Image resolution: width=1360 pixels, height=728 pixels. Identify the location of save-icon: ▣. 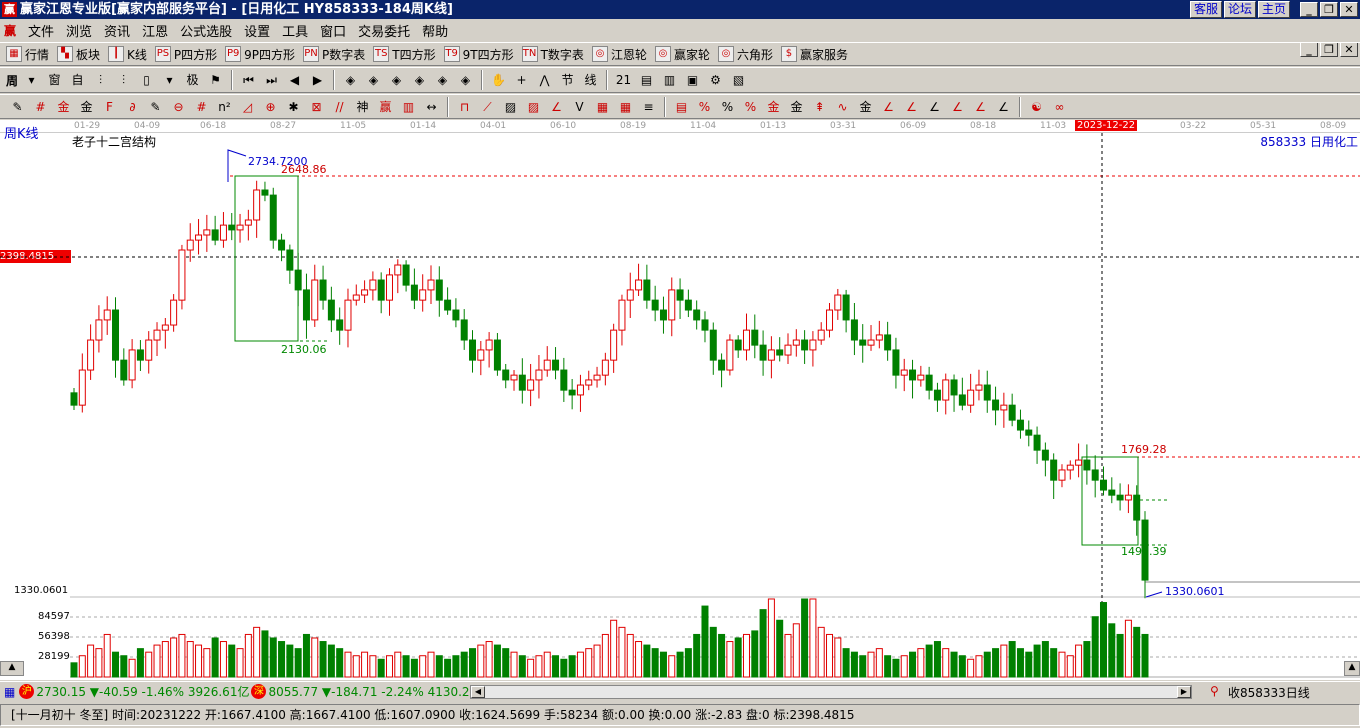
(693, 80).